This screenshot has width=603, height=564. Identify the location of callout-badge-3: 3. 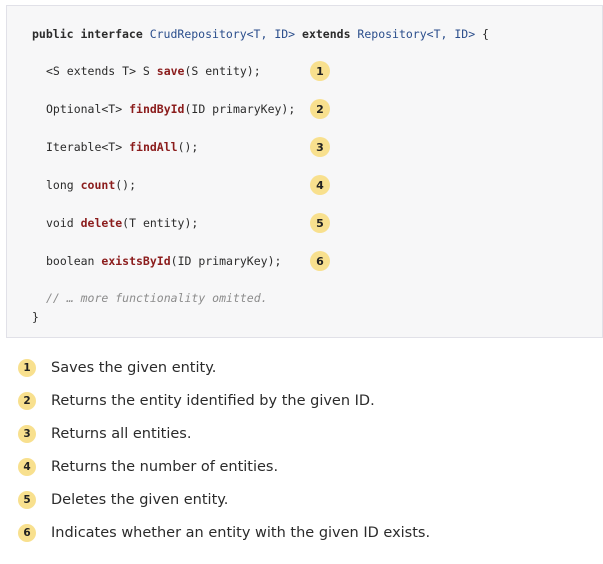
(320, 147).